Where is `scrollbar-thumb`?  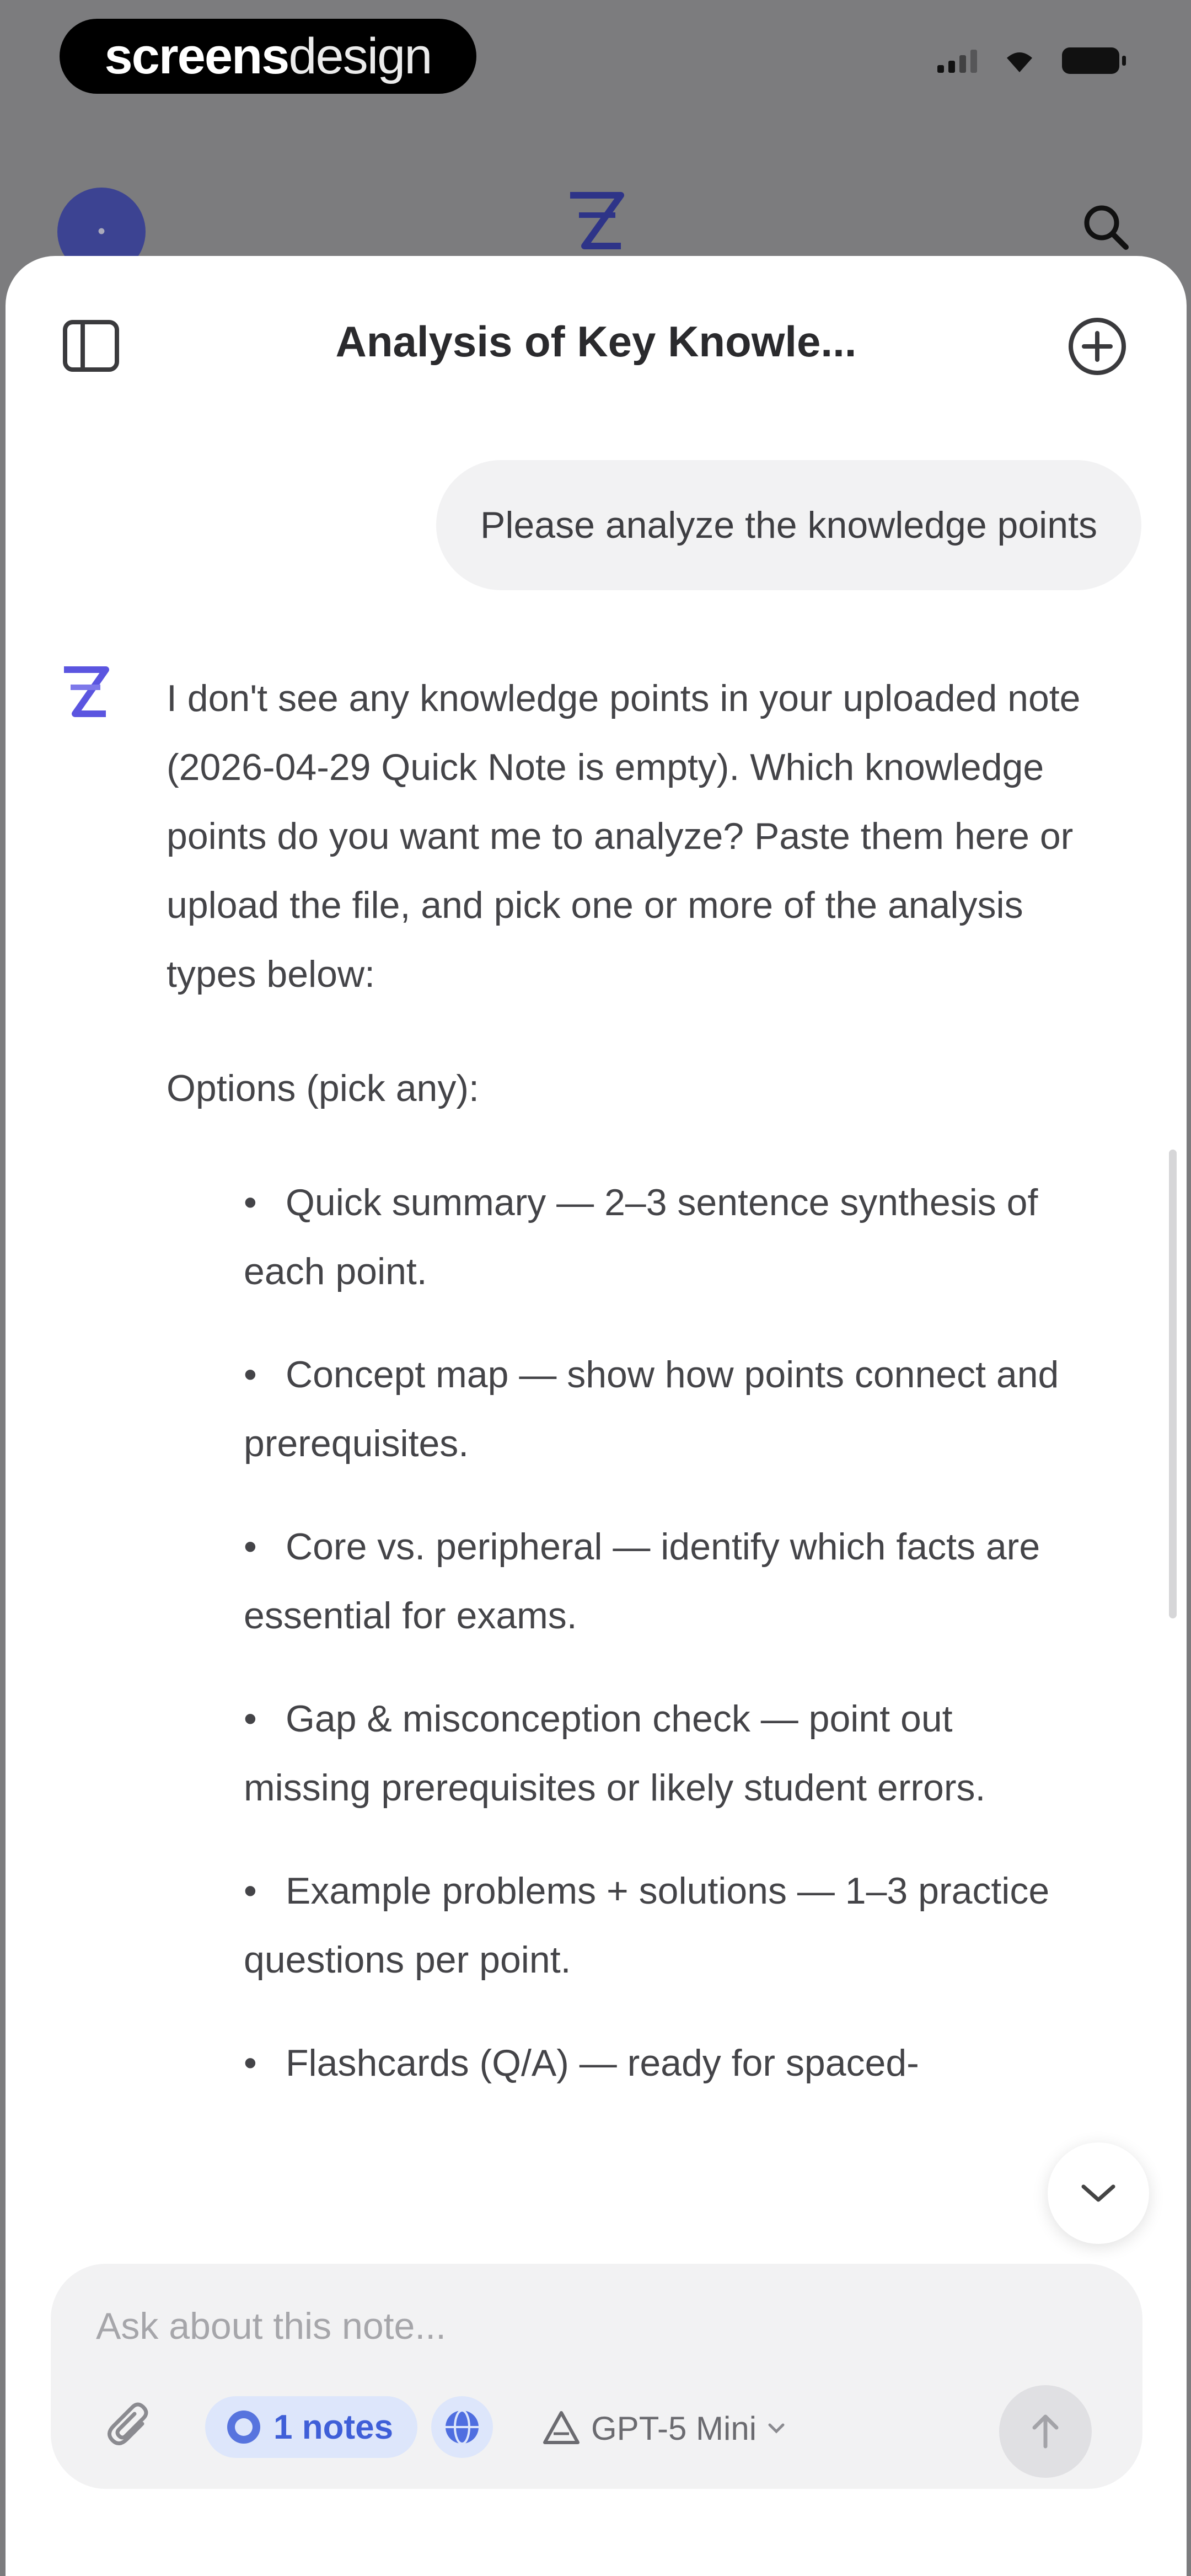 scrollbar-thumb is located at coordinates (1173, 1384).